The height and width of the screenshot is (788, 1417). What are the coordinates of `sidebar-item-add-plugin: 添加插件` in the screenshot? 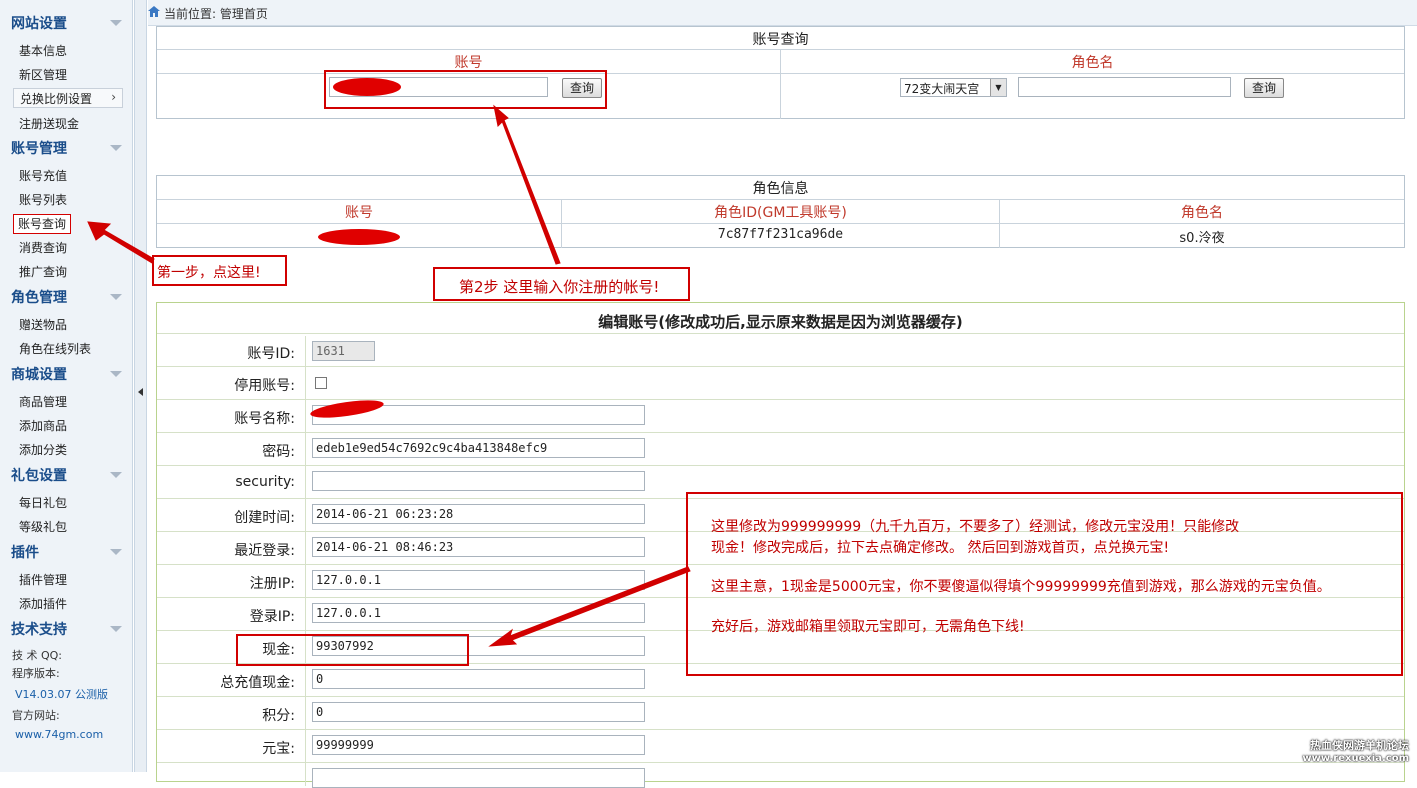 It's located at (43, 604).